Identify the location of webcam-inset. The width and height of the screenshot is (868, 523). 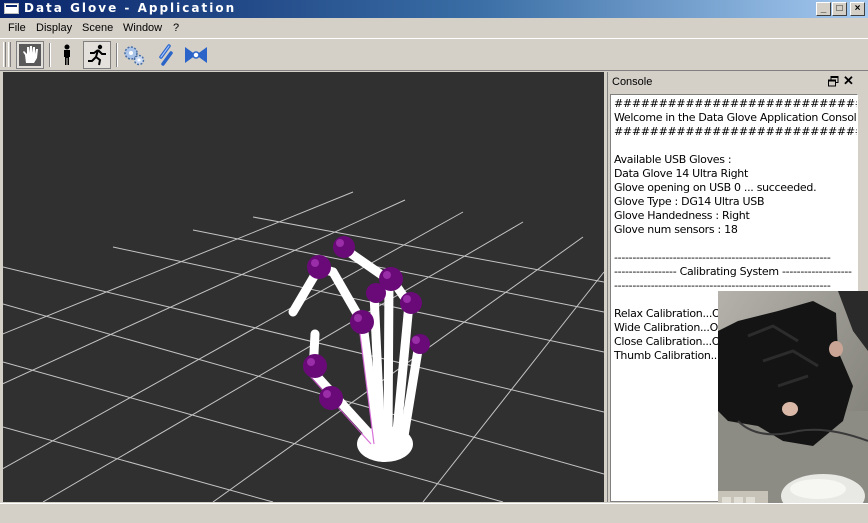
(793, 407).